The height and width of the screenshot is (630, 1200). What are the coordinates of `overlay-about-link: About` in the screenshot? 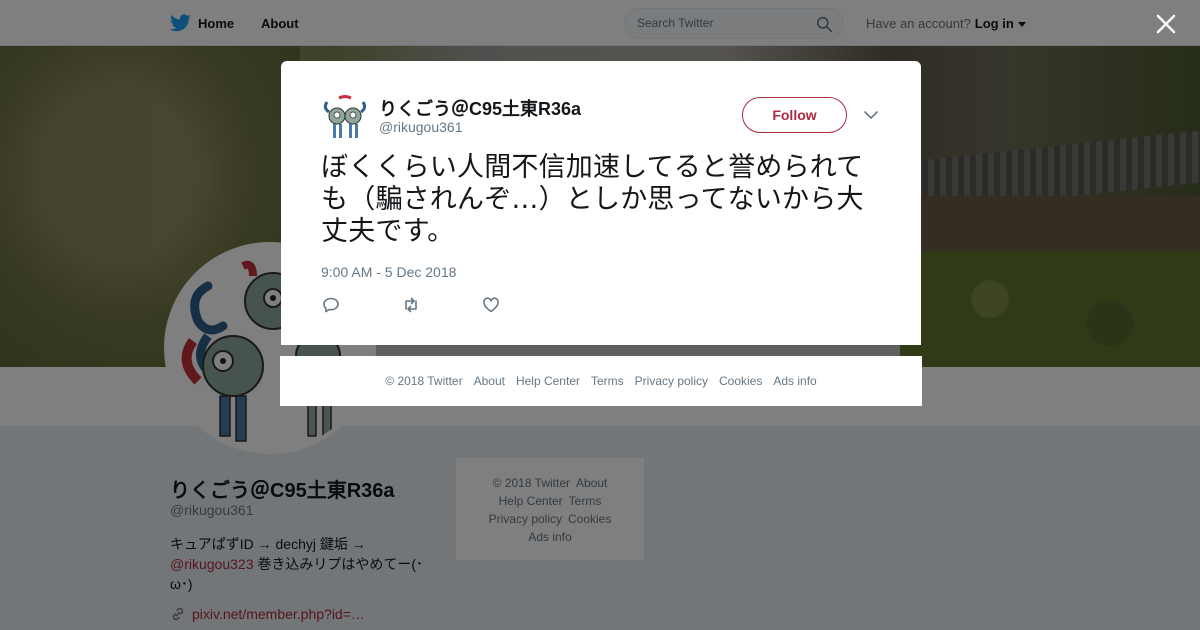 It's located at (489, 381).